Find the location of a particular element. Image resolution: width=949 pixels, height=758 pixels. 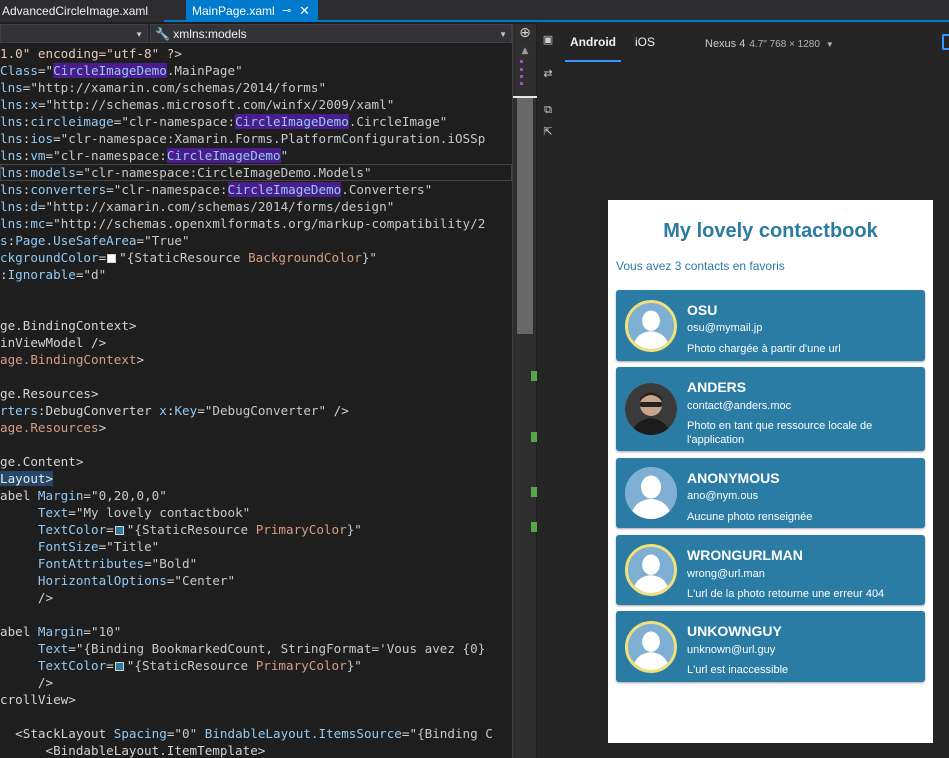

code-line: <BindableLayout.ItemTemplate> is located at coordinates (132, 750).